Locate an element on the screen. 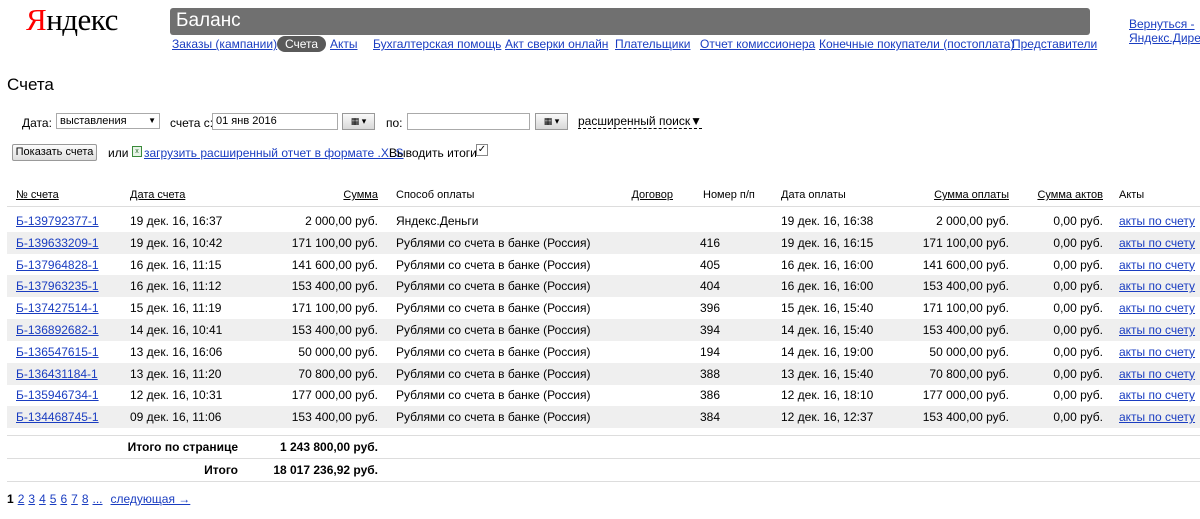 Image resolution: width=1200 pixels, height=519 pixels. cell-date: 12 дек. 16, 10:31 is located at coordinates (176, 395).